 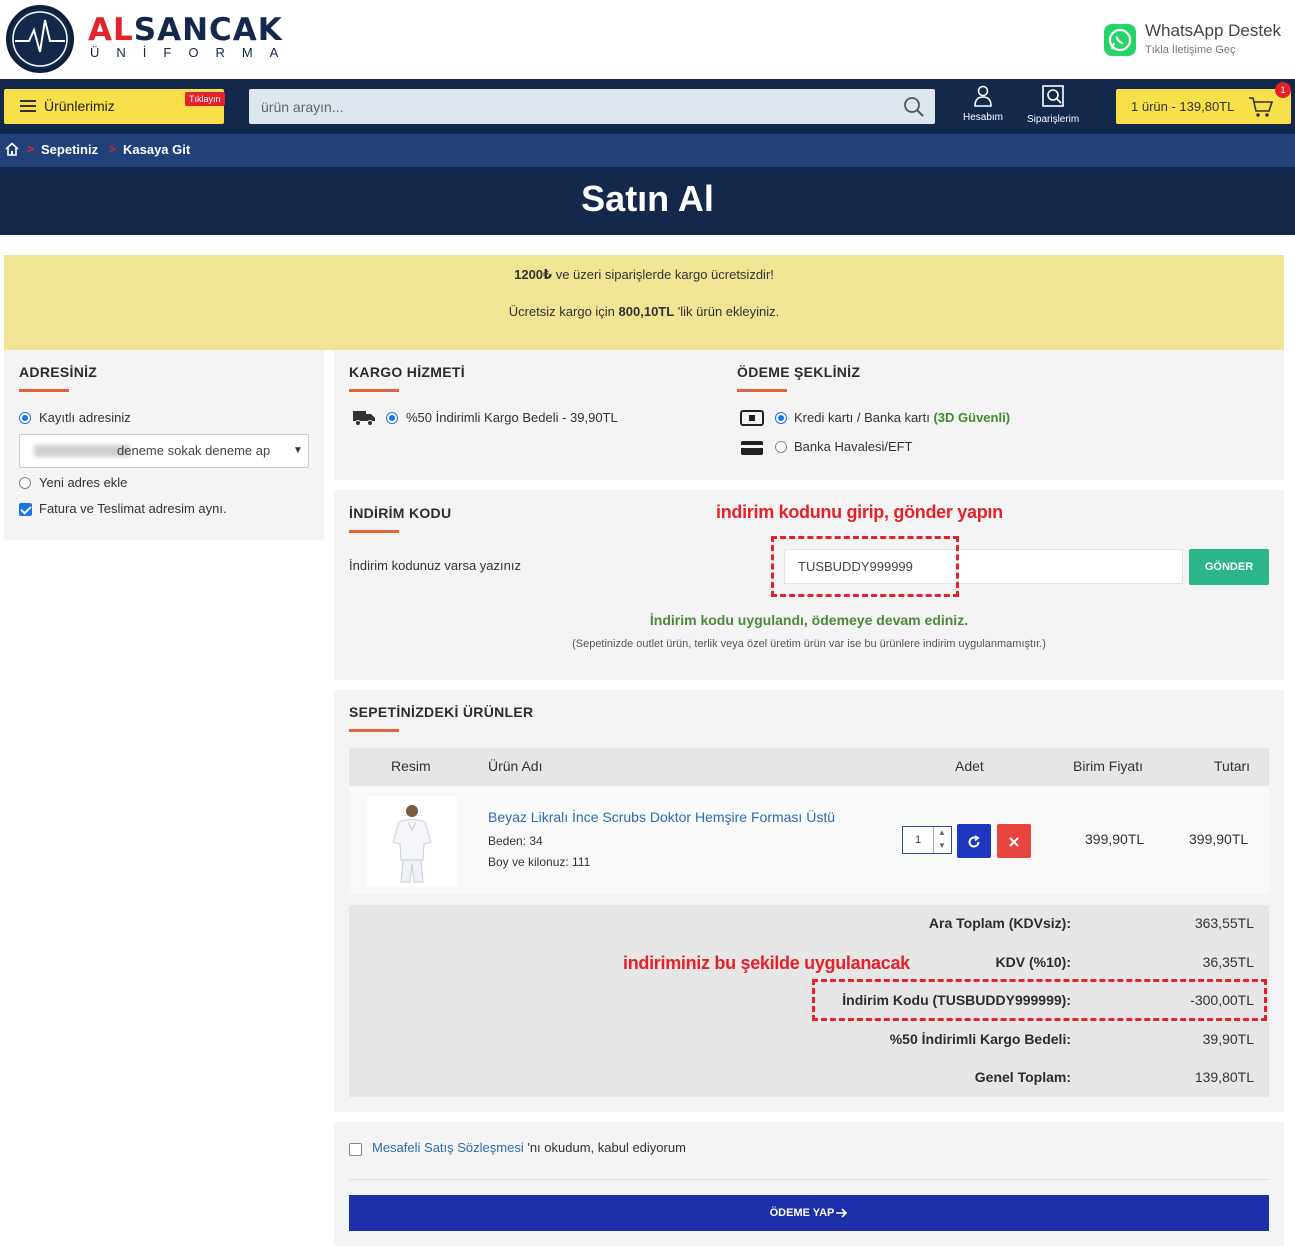 I want to click on cart-button: 1 ürün - 139,80TL, so click(x=1203, y=106).